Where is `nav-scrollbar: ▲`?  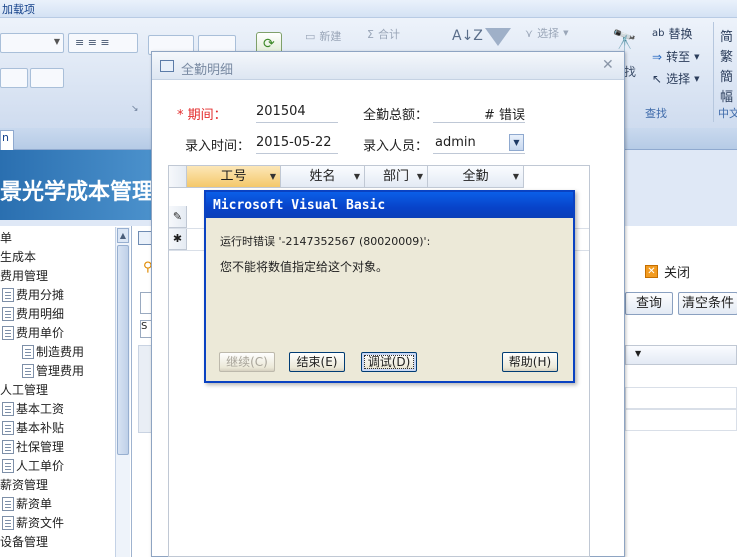 nav-scrollbar: ▲ is located at coordinates (122, 392).